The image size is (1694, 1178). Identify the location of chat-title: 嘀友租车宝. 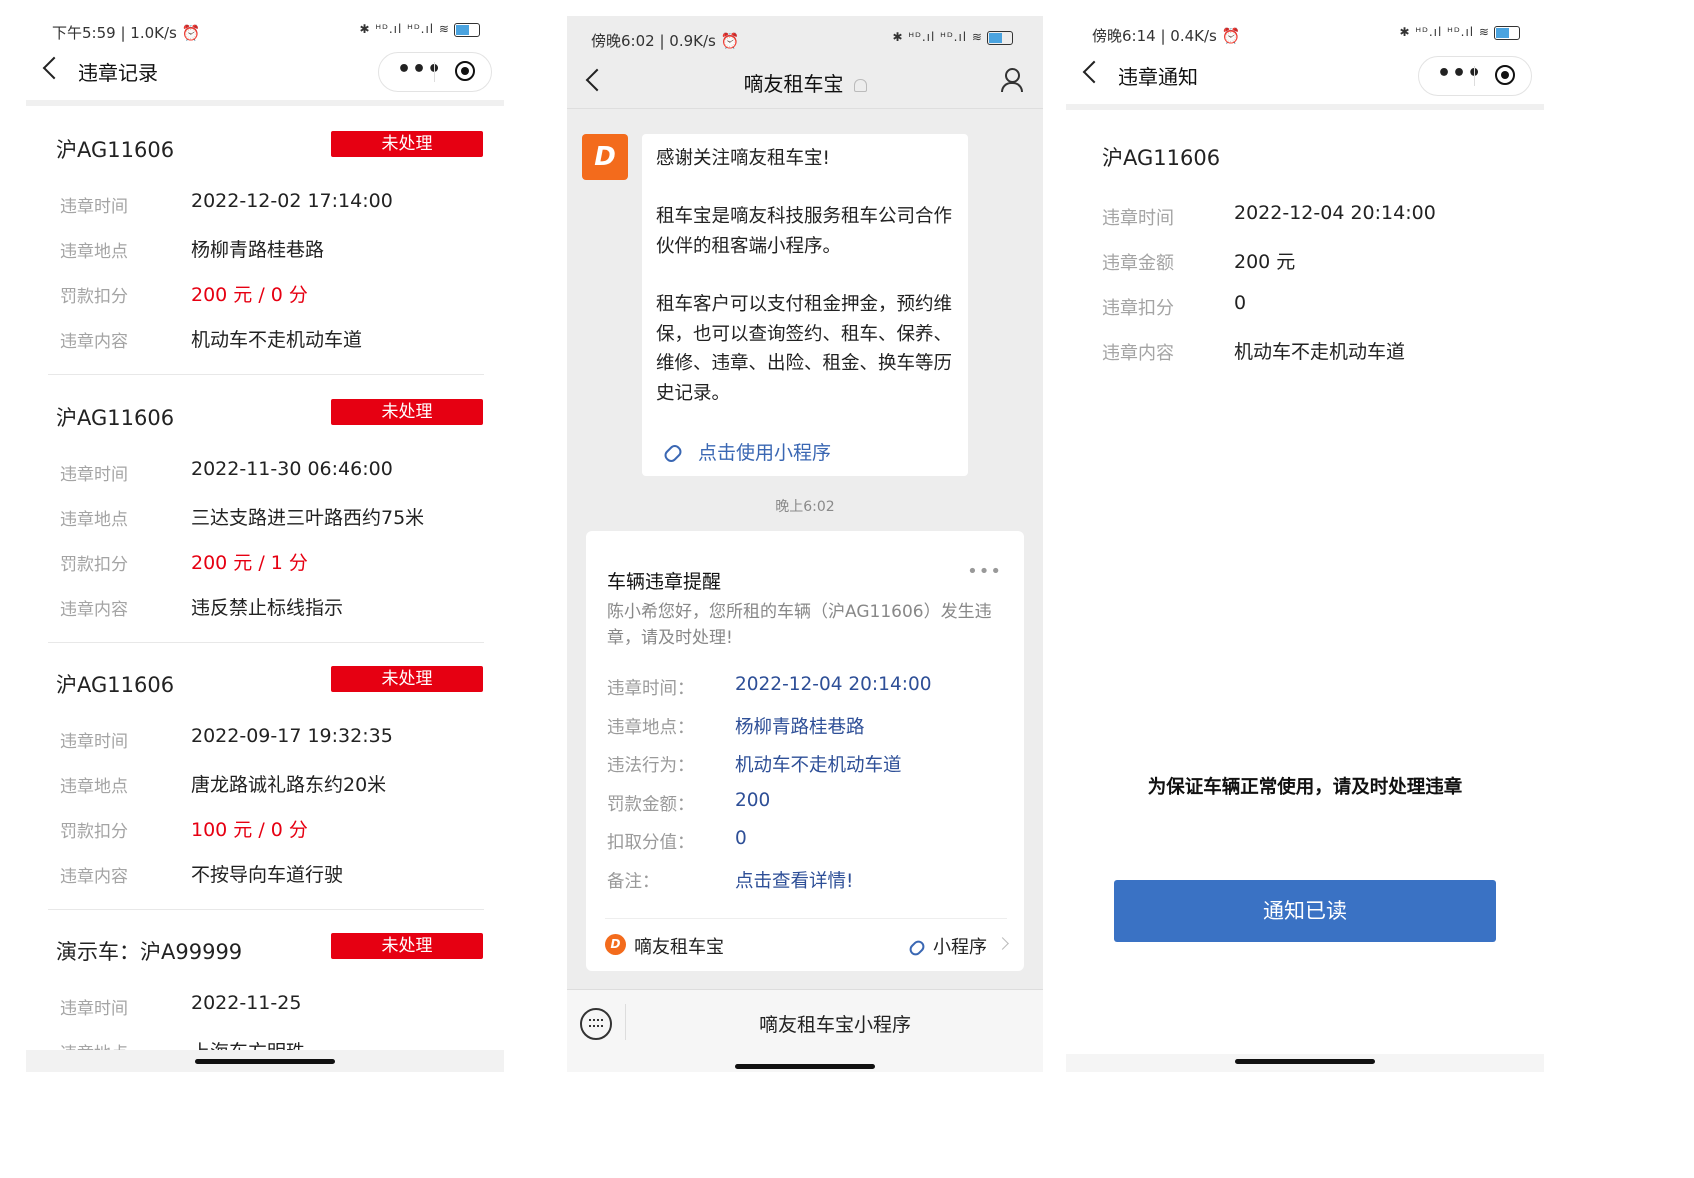
(793, 84).